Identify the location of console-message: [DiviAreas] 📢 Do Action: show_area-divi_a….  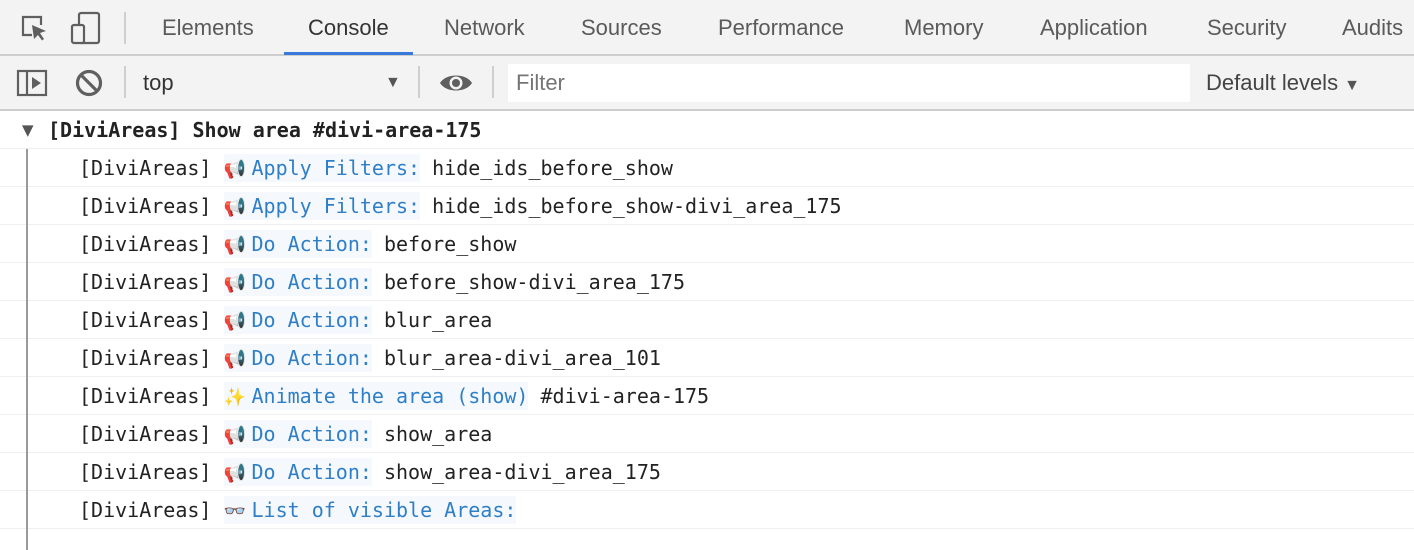
(707, 472).